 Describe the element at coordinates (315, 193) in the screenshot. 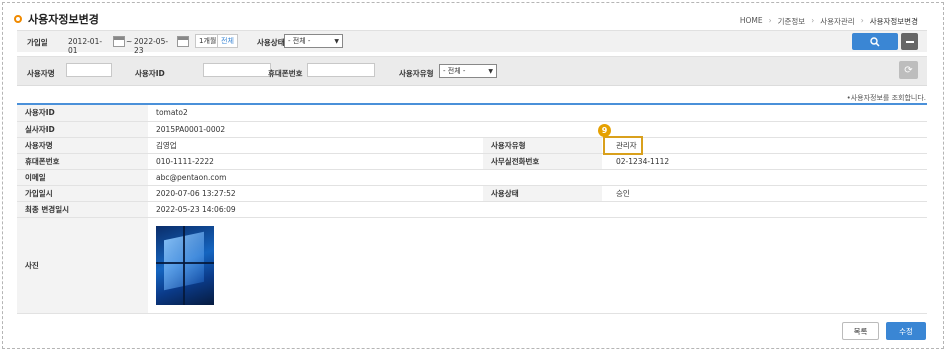

I see `joined-value: 2020-07-06 13:27:52` at that location.